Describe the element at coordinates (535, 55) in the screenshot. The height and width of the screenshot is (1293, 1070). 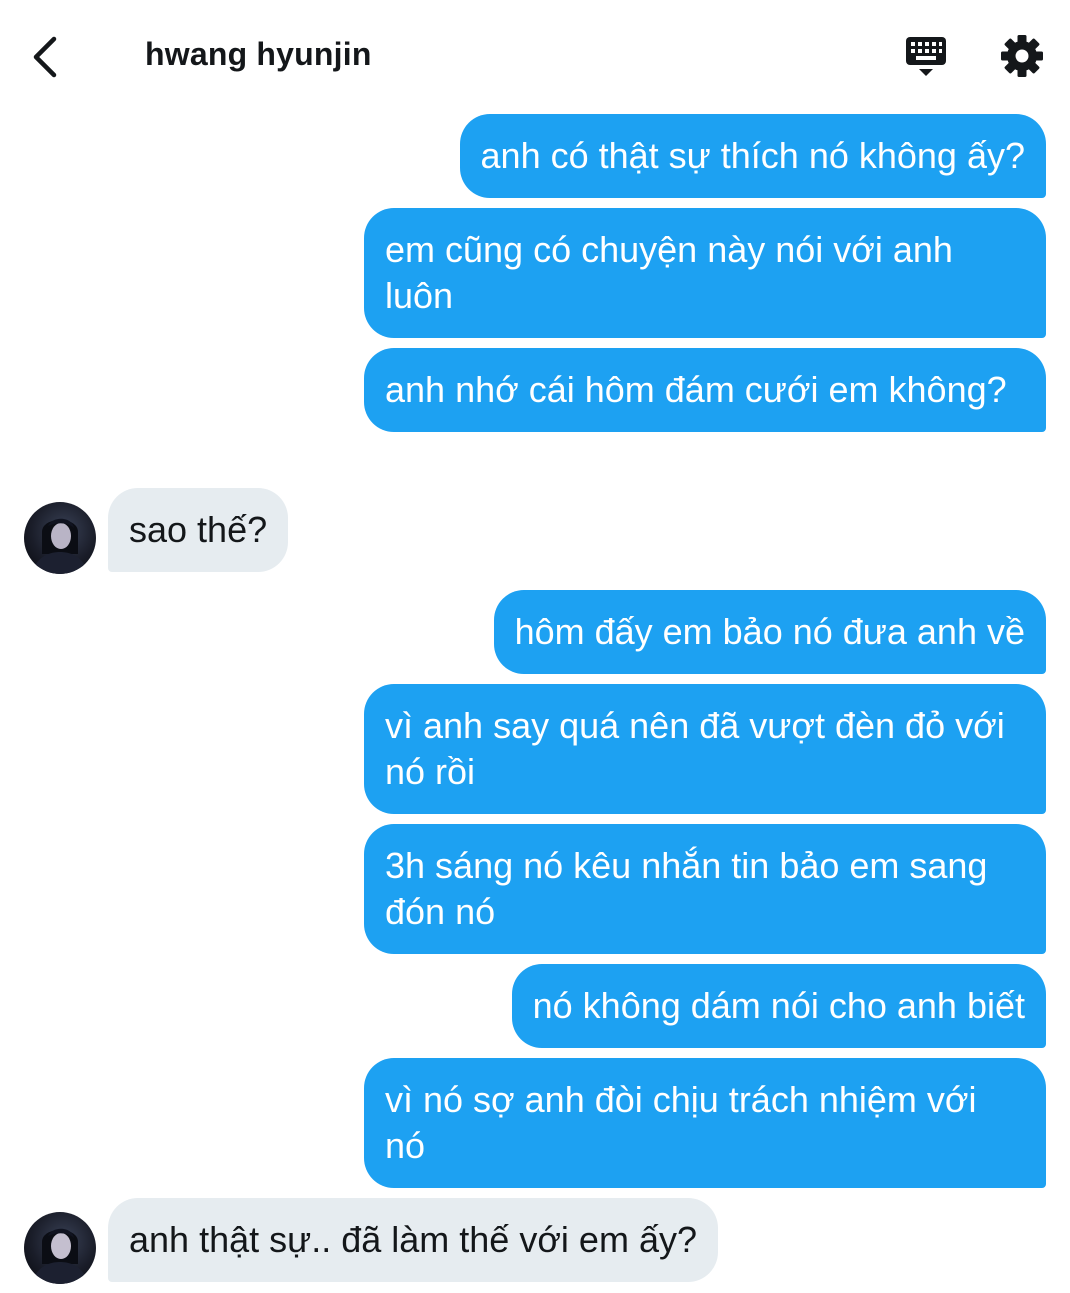
I see `conversation-header: hwang hyunjin` at that location.